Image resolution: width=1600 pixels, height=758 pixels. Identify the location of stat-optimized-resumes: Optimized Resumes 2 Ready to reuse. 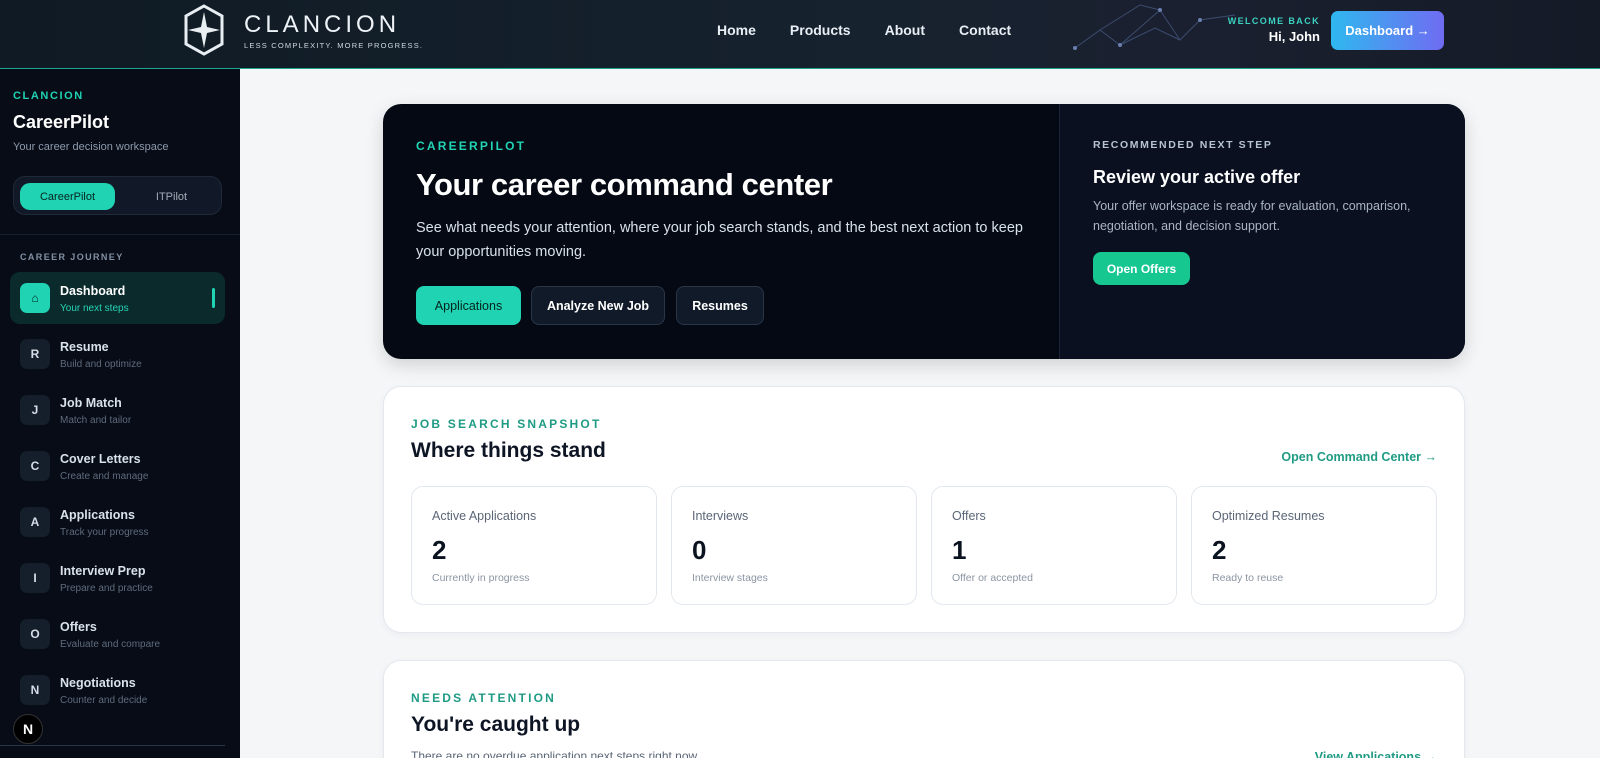
(1314, 545).